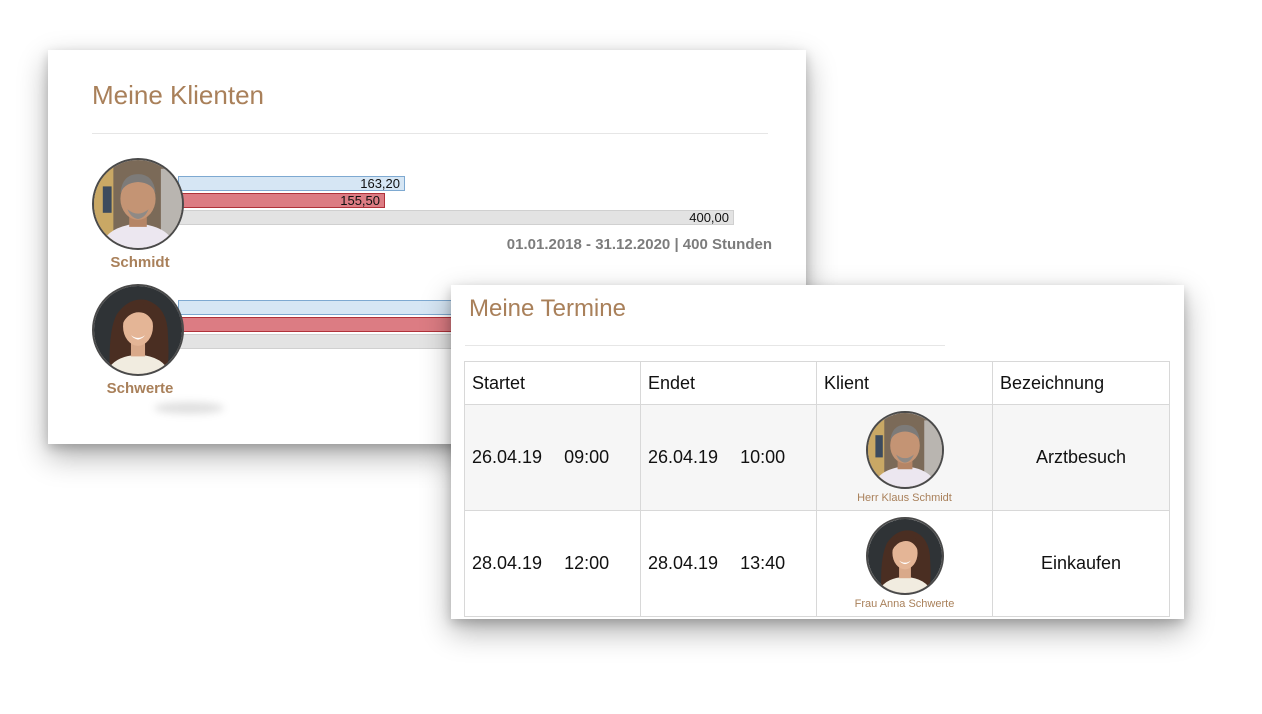 The width and height of the screenshot is (1262, 714). I want to click on column-header-description: Bezeichnung, so click(1081, 383).